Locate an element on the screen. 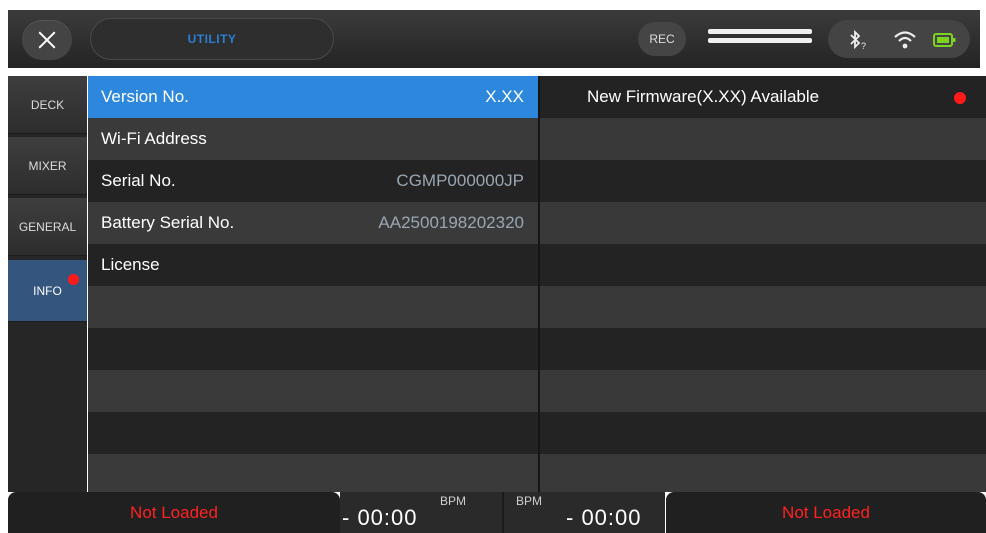 This screenshot has width=986, height=533. tab-label: GENERAL is located at coordinates (47, 226).